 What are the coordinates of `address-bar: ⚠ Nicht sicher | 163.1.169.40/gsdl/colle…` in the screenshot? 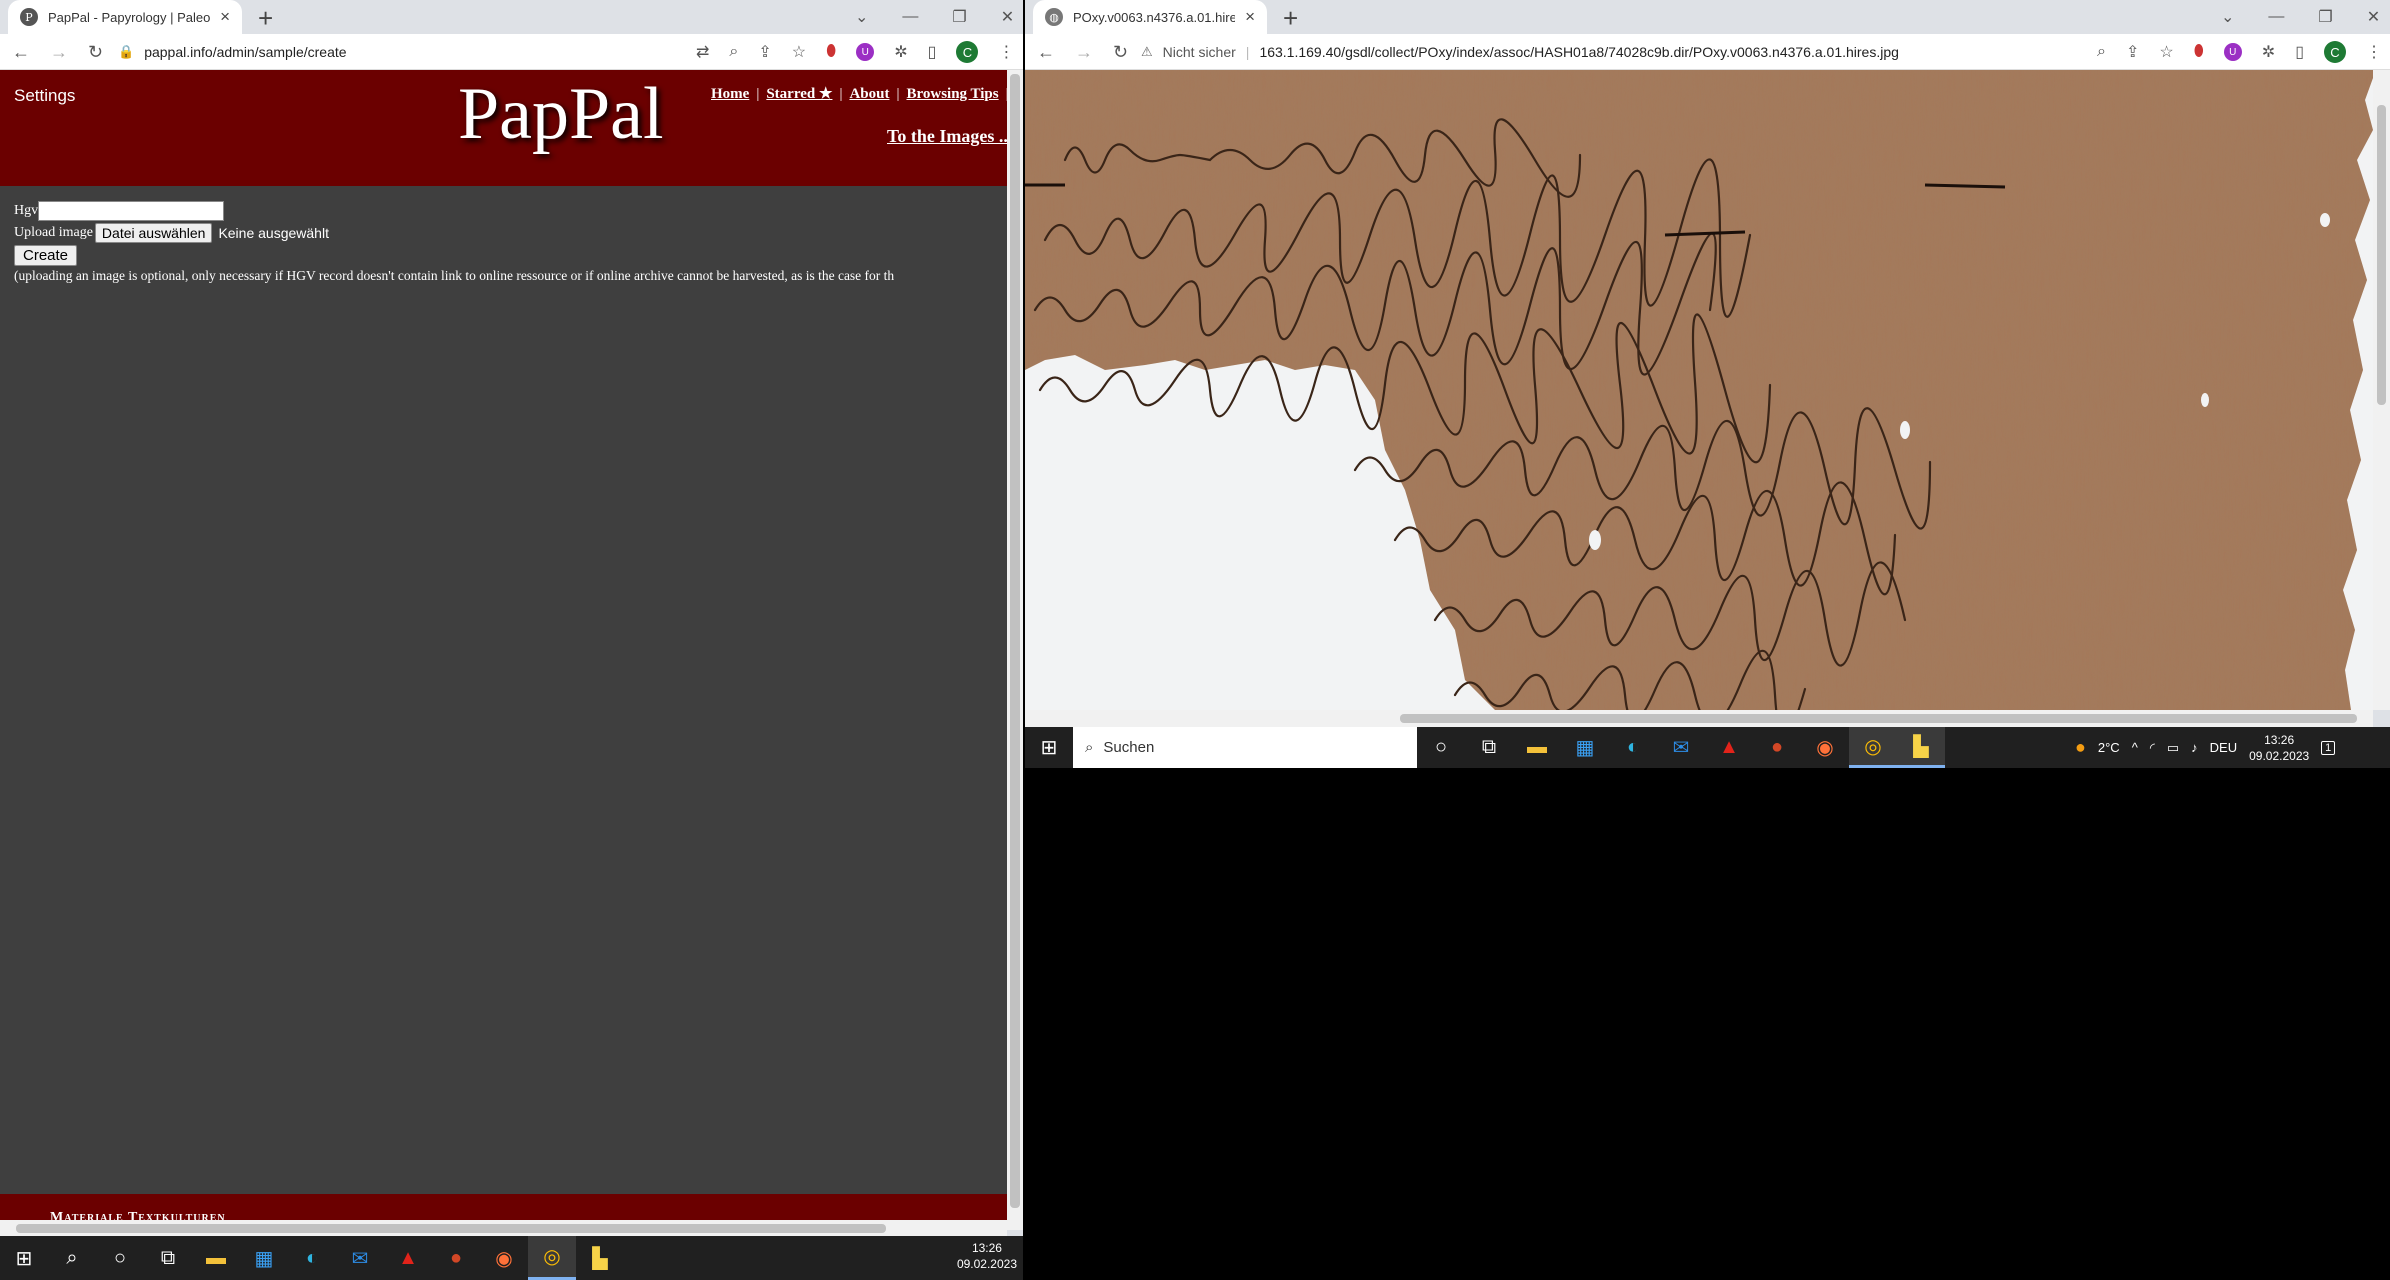 It's located at (1611, 52).